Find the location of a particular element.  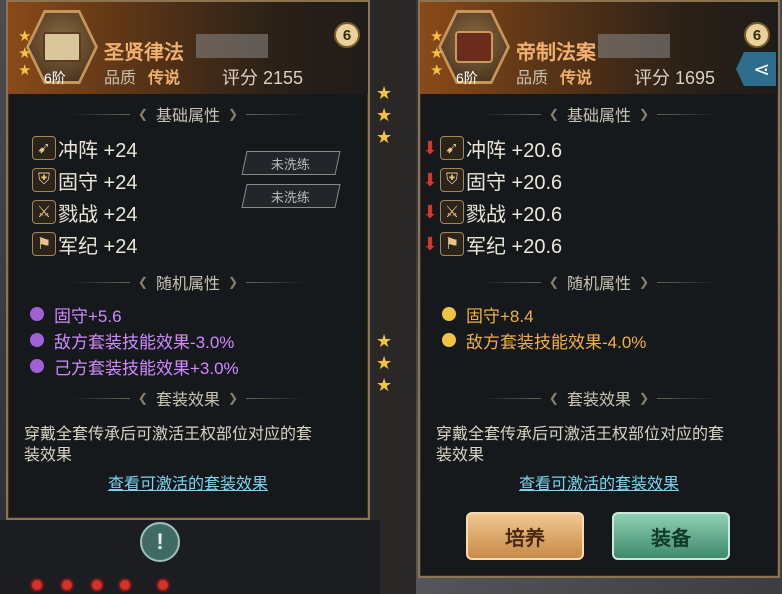

attr-row: ⬇ ⚑ 军纪 +20.6 is located at coordinates (492, 245).